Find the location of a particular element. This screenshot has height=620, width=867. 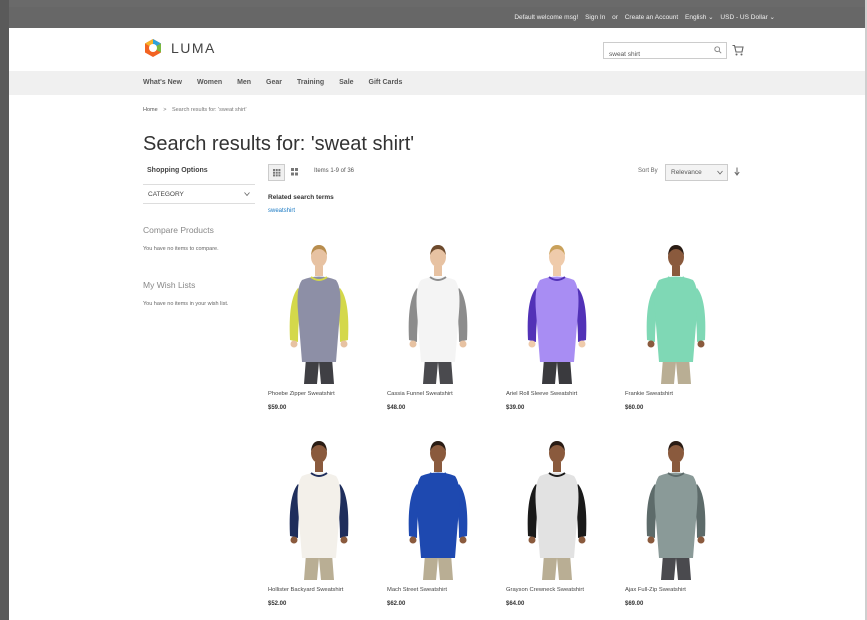

logo-text: LUMA is located at coordinates (193, 48).